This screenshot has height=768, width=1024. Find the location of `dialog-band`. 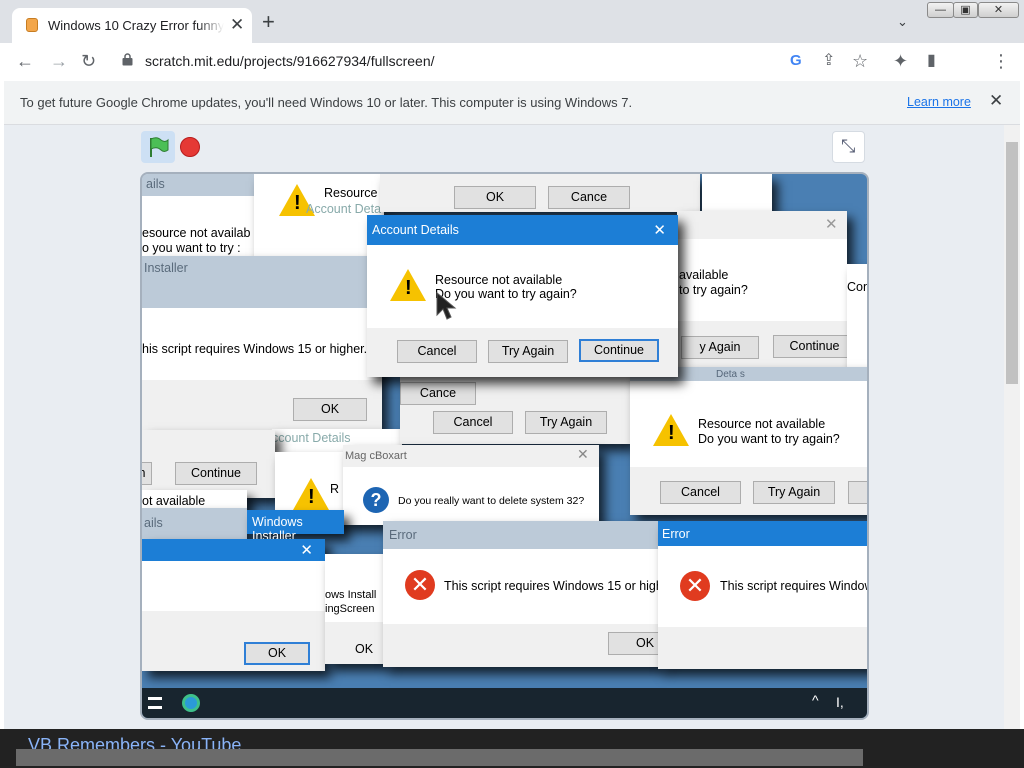

dialog-band is located at coordinates (262, 294).